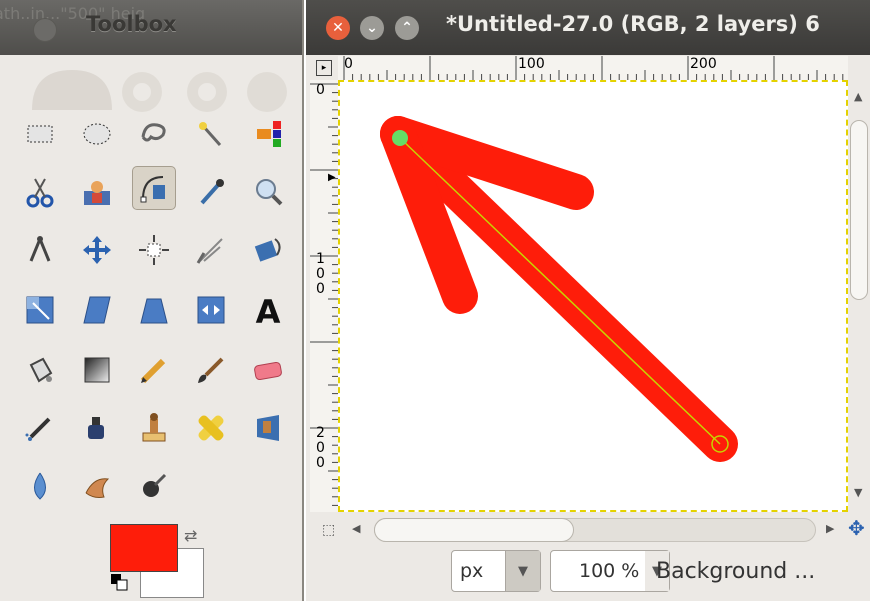 This screenshot has height=601, width=870. I want to click on dodge-burn-icon, so click(154, 486).